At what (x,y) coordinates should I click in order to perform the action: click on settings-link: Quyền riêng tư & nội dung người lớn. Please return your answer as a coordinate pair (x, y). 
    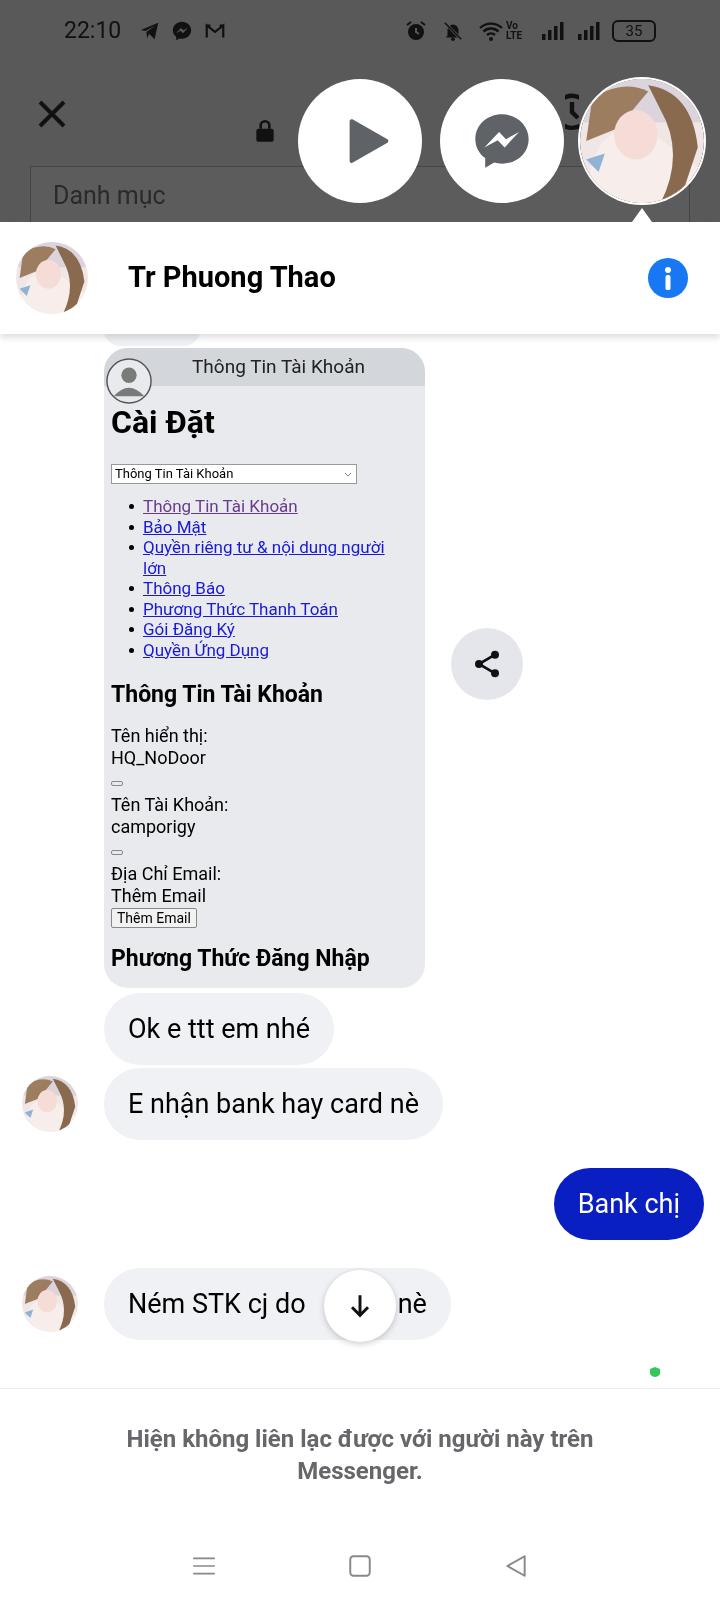
    Looking at the image, I should click on (272, 557).